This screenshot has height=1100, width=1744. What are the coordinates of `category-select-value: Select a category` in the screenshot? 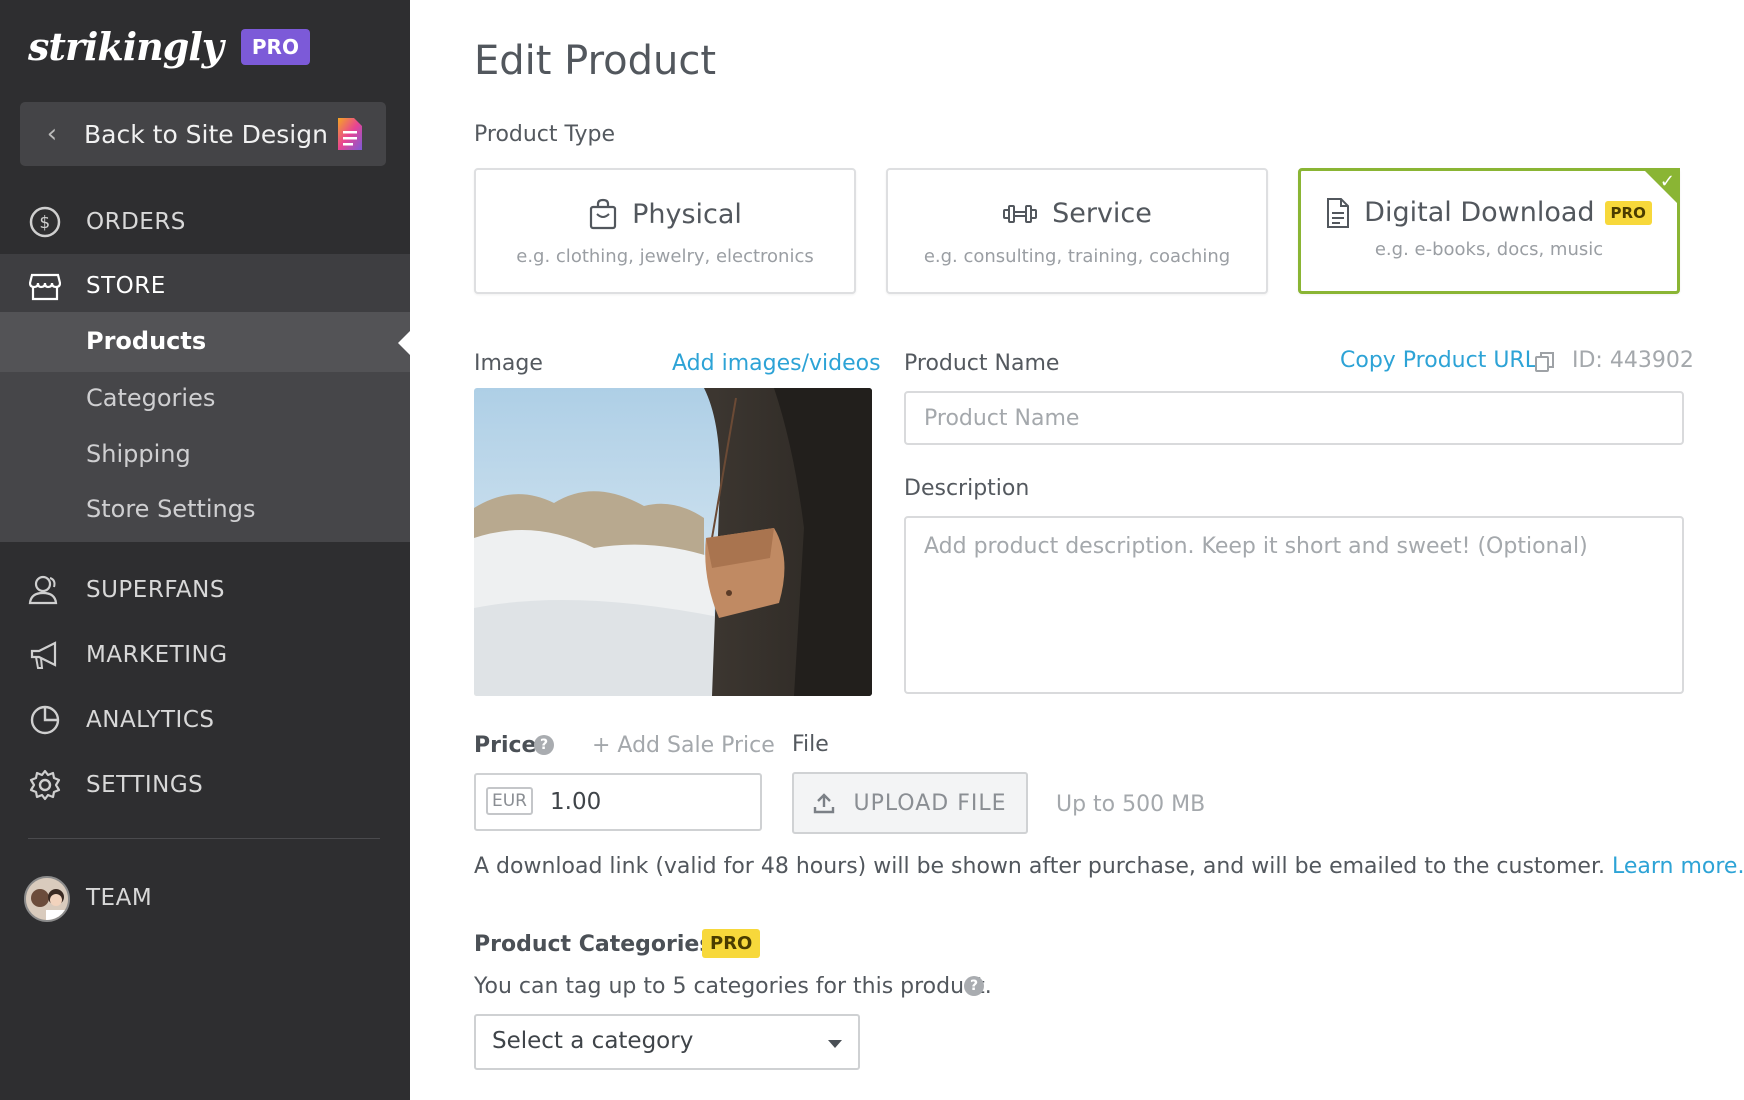 It's located at (593, 1041).